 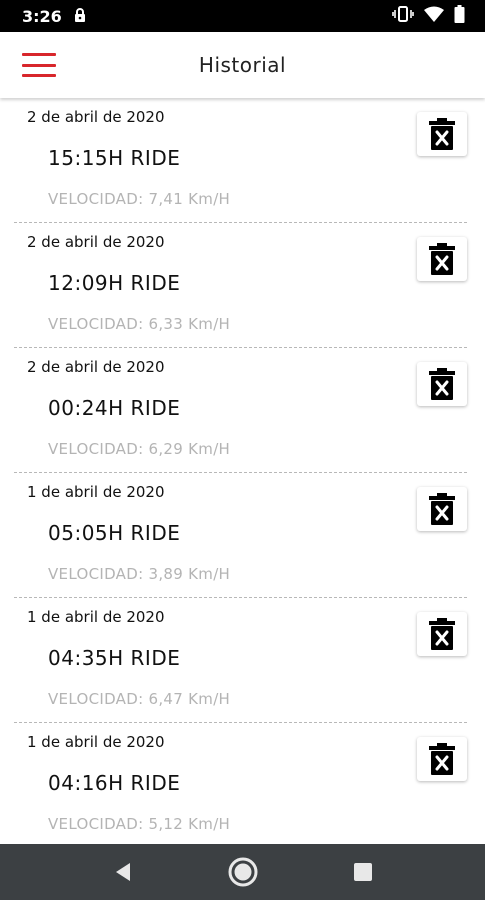 I want to click on page-title: Historial, so click(x=242, y=65).